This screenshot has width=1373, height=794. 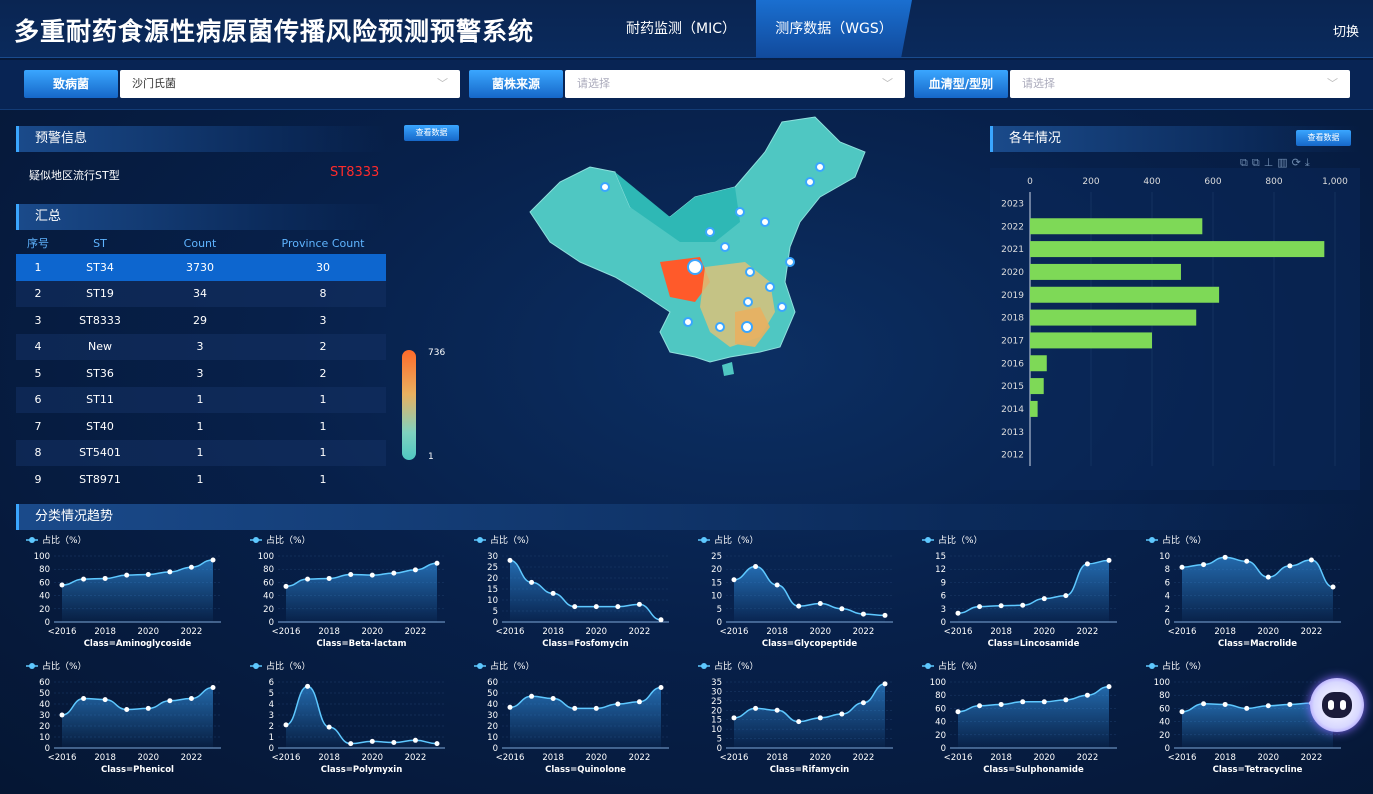 I want to click on table-cell: 9, so click(x=38, y=479).